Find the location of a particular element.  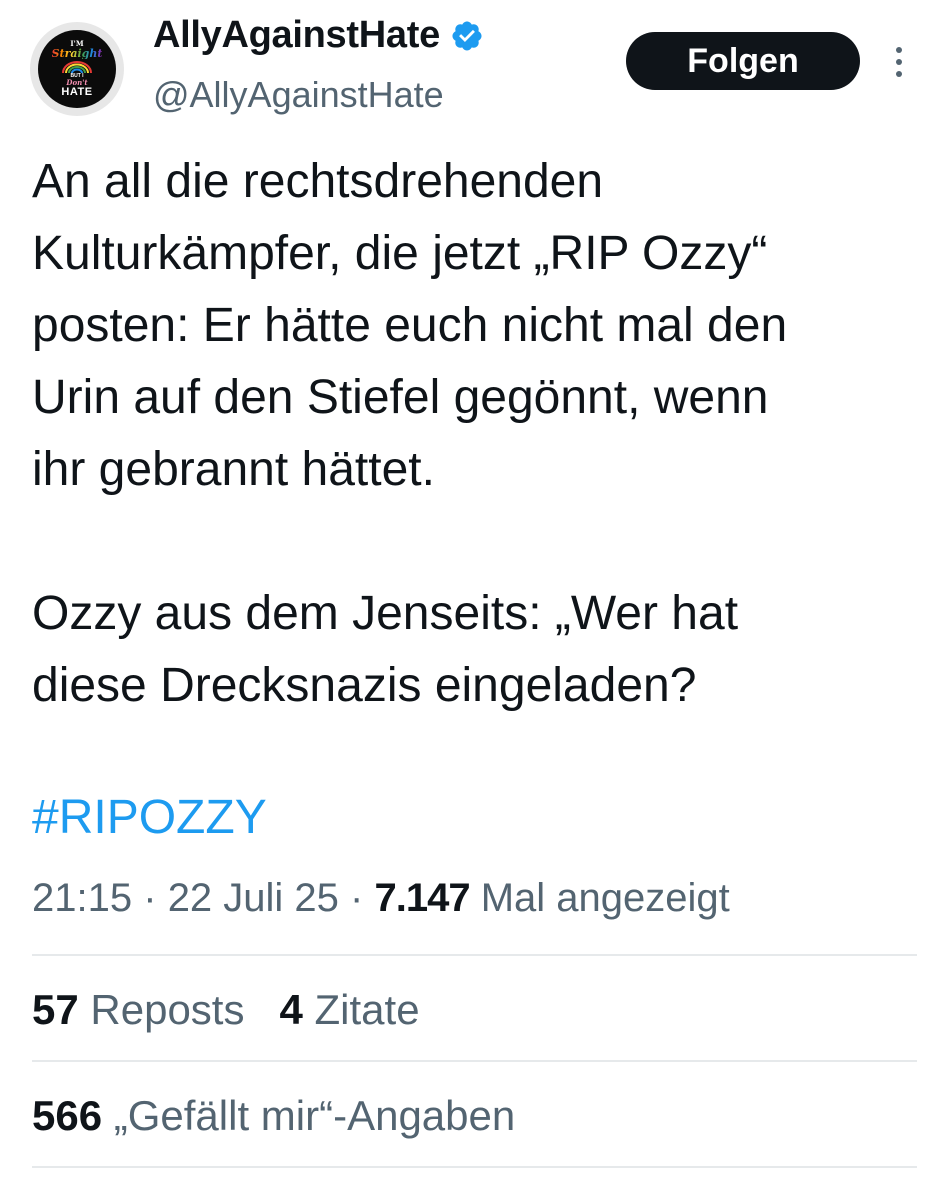

tweet-time: 21:15 is located at coordinates (82, 898).